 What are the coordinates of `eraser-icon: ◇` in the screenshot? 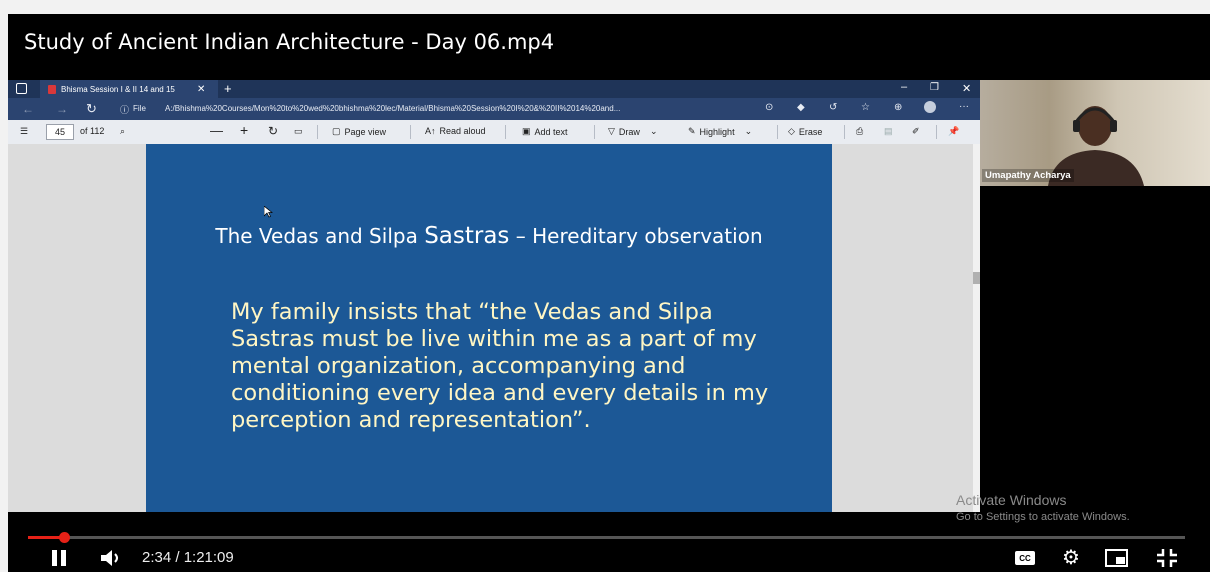 It's located at (791, 131).